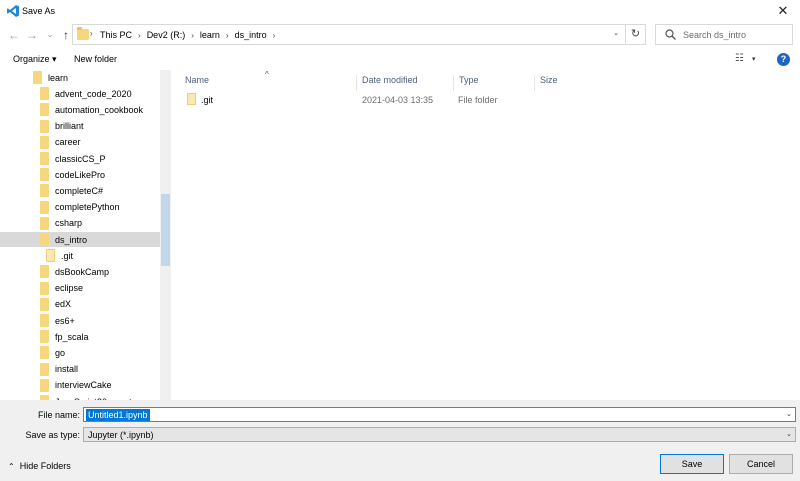  Describe the element at coordinates (80, 255) in the screenshot. I see `sidebar-item: .git` at that location.